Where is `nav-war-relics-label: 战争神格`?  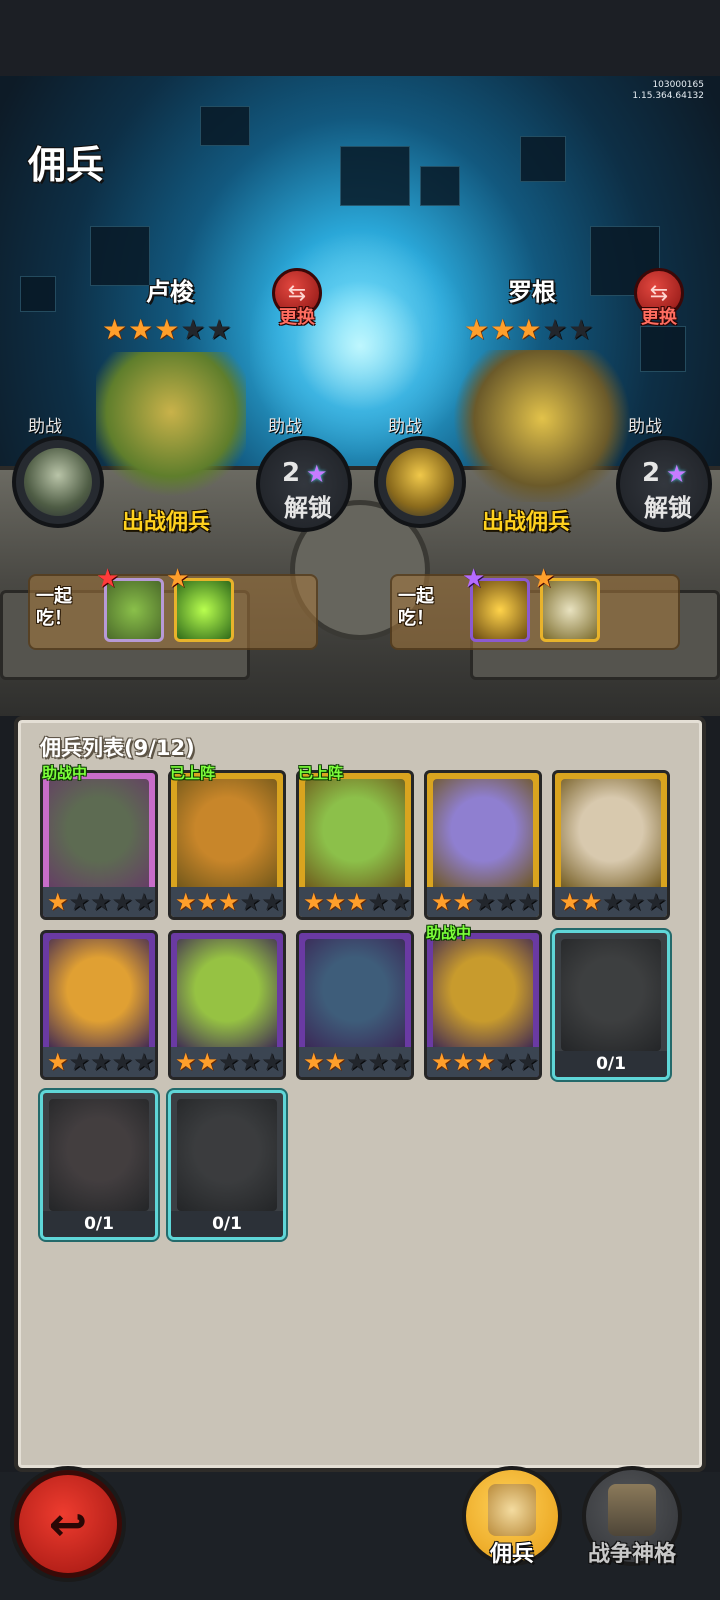
nav-war-relics-label: 战争神格 is located at coordinates (631, 1554).